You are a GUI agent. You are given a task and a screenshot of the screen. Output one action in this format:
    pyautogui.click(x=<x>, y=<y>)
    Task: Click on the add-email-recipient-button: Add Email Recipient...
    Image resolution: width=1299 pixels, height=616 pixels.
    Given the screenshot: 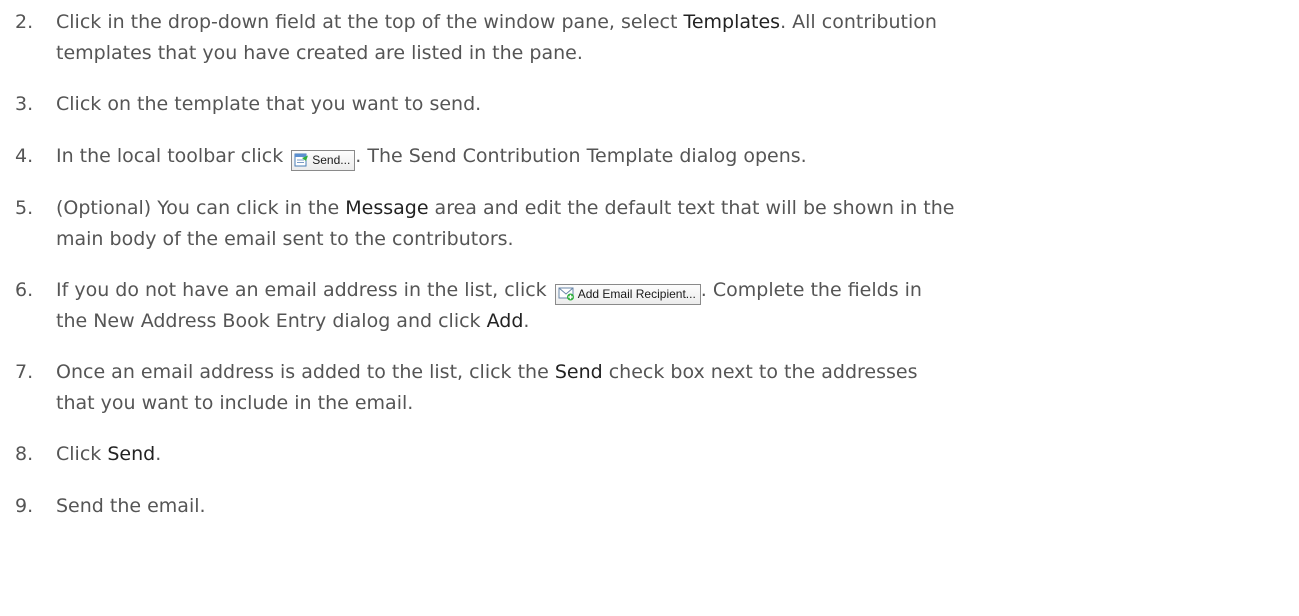 What is the action you would take?
    pyautogui.click(x=627, y=294)
    